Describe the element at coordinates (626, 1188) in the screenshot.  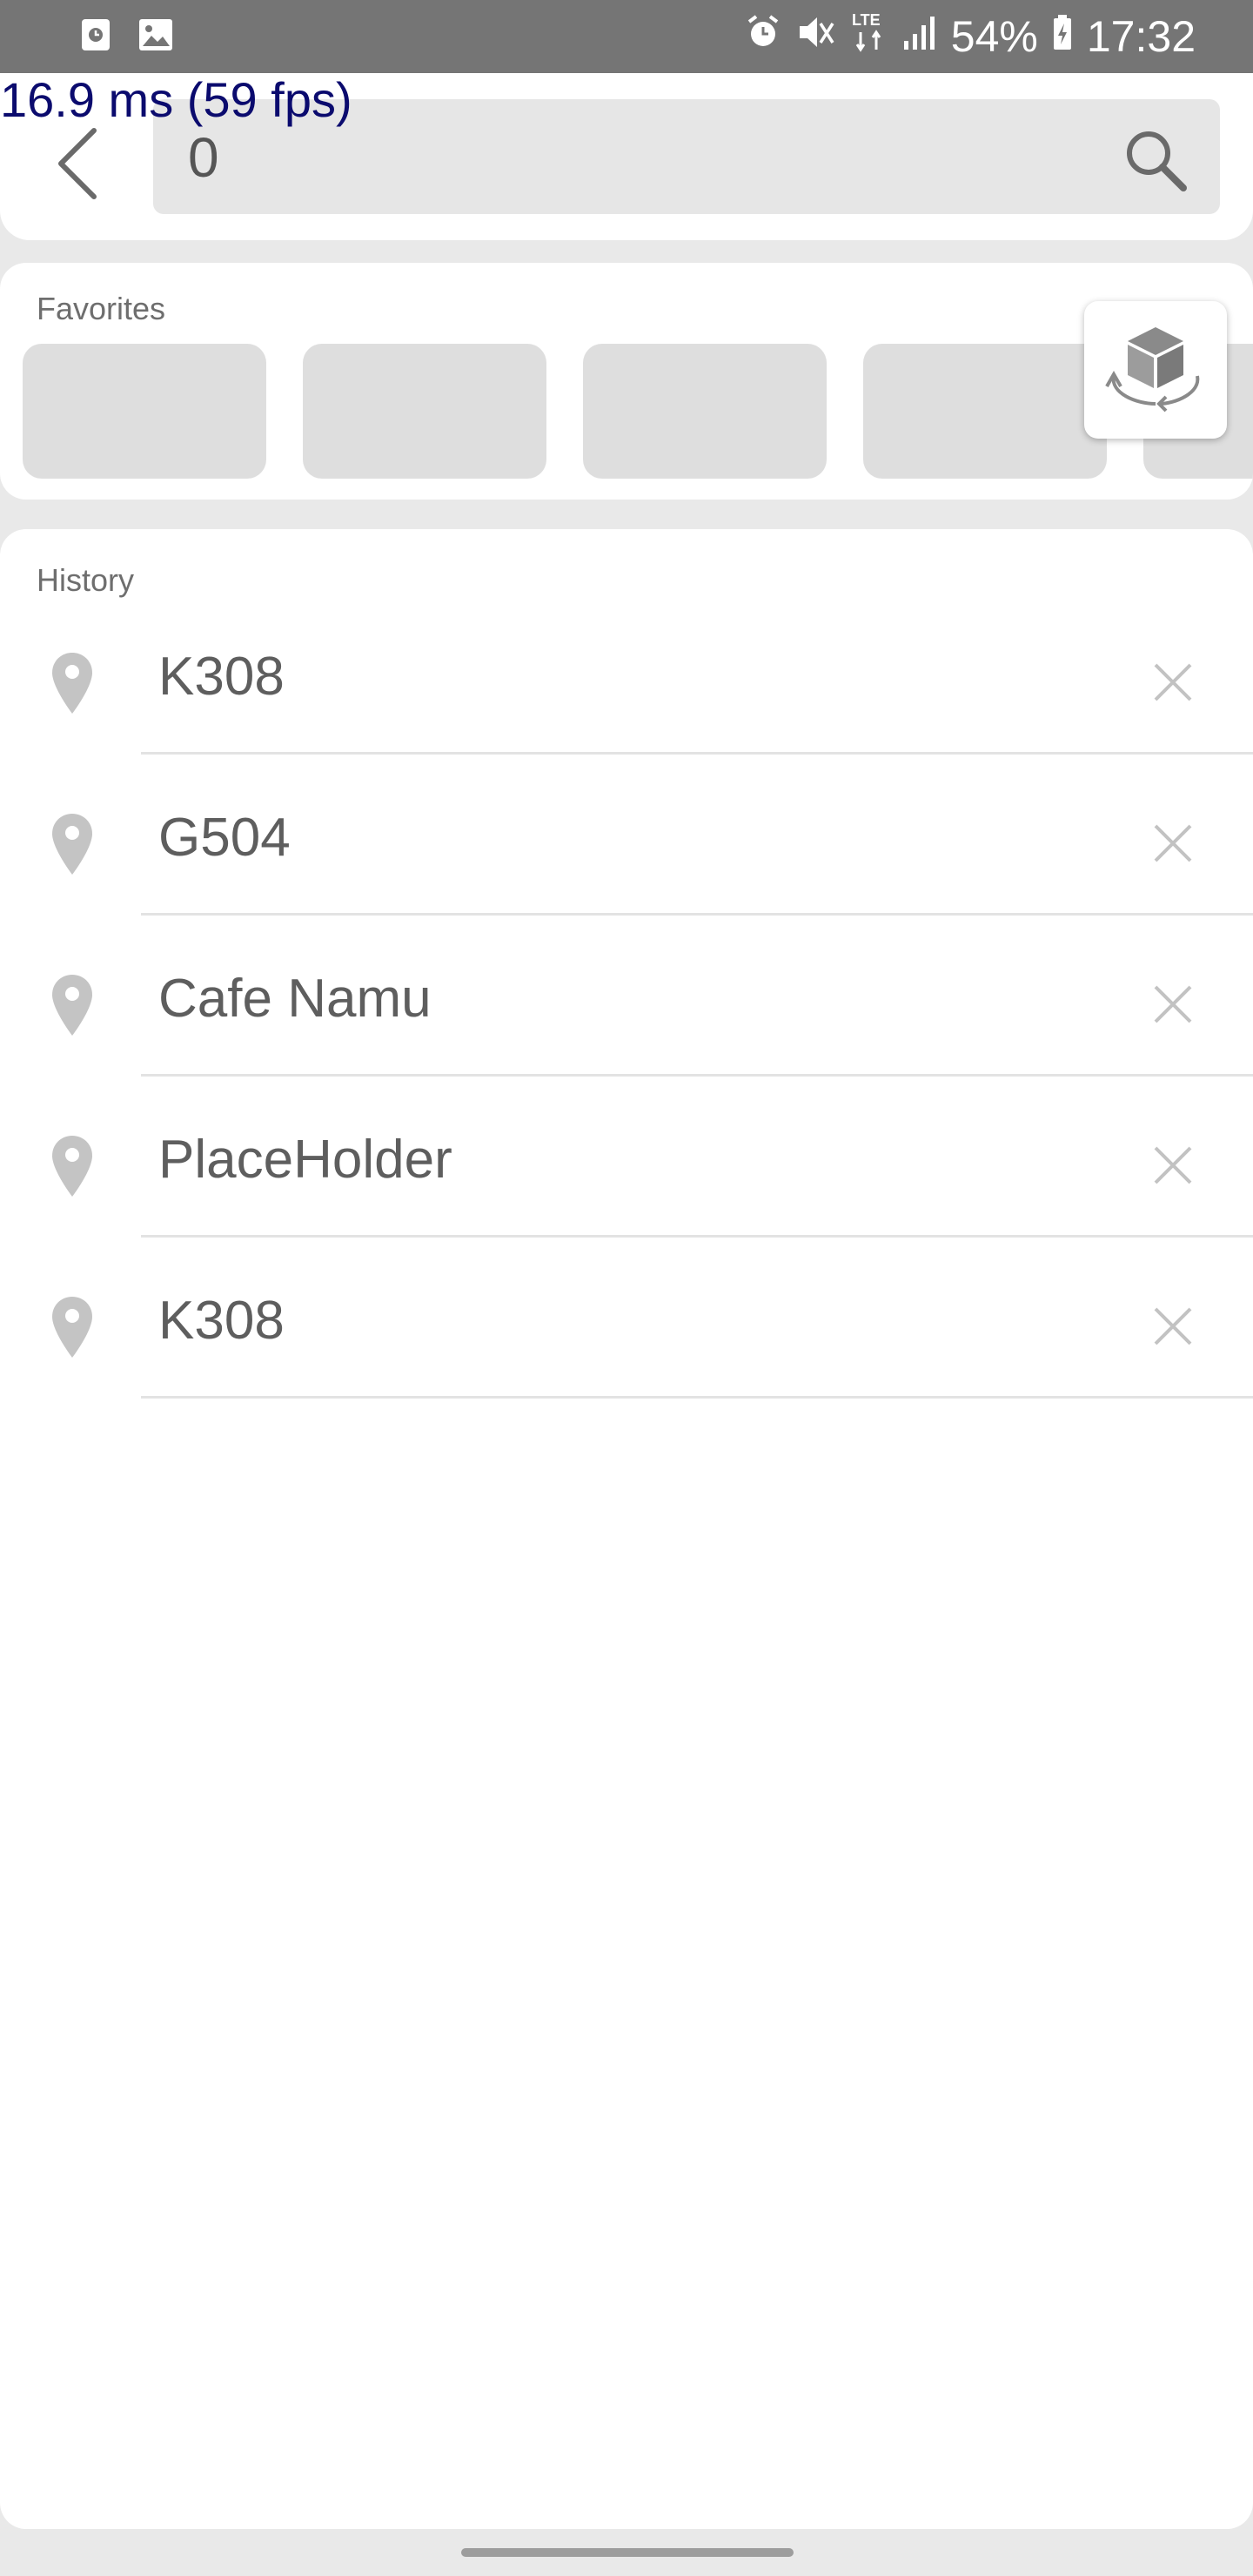
I see `history-item: PlaceHolder` at that location.